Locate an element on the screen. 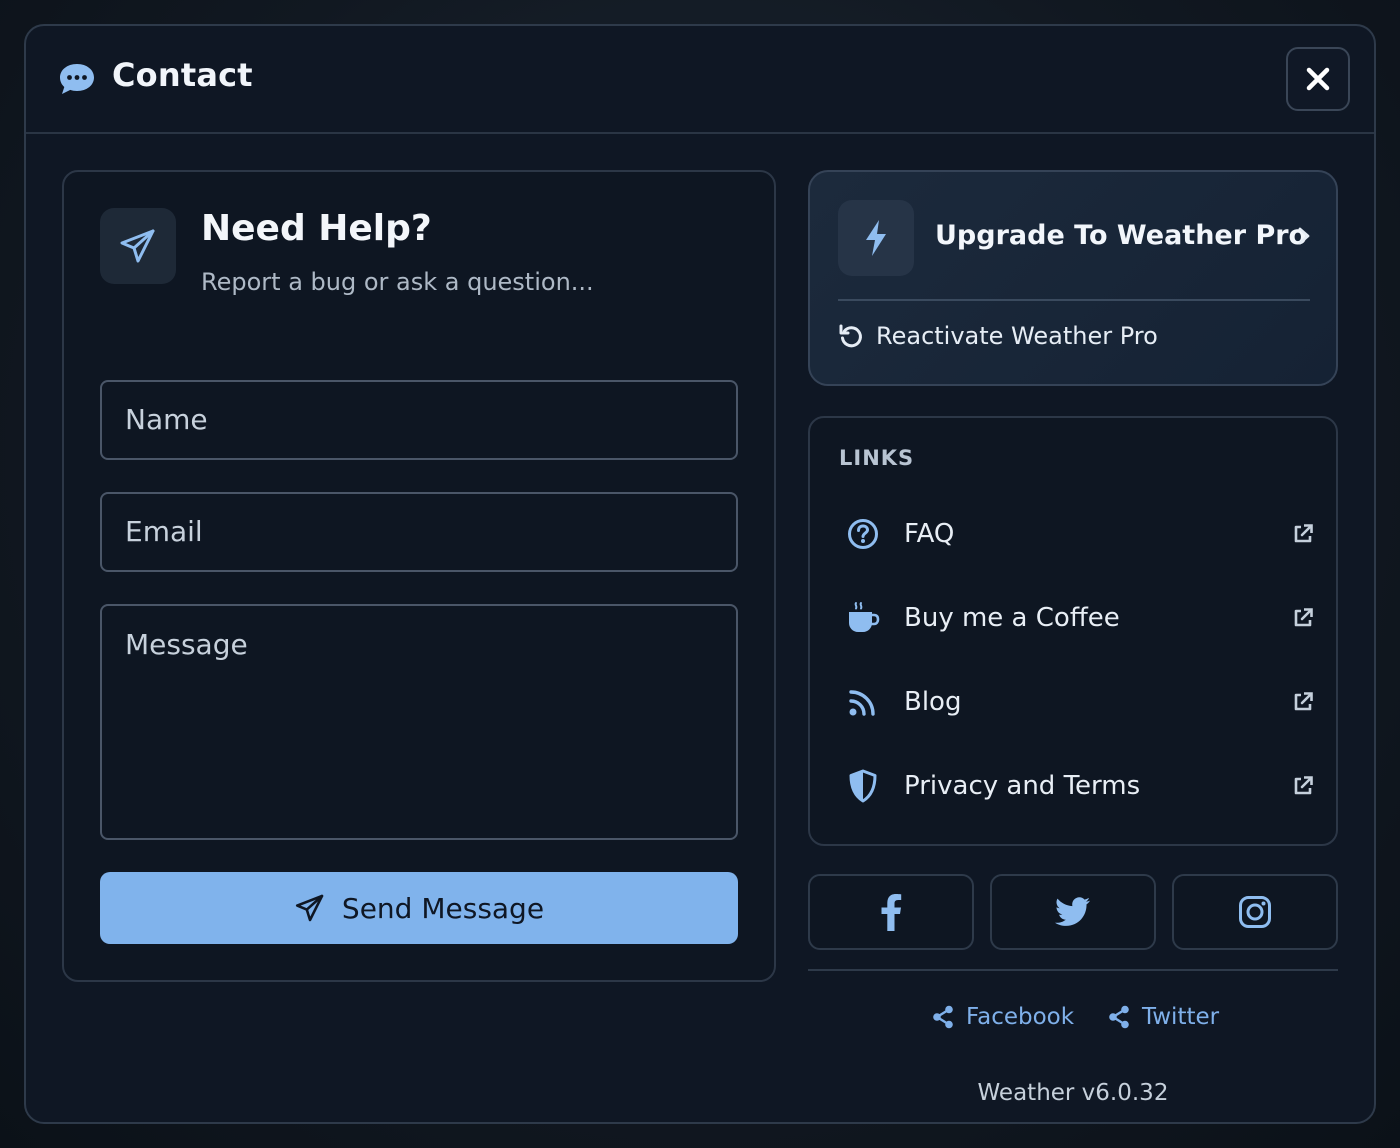 This screenshot has width=1400, height=1148. share-facebook-link: Facebook is located at coordinates (1003, 1017).